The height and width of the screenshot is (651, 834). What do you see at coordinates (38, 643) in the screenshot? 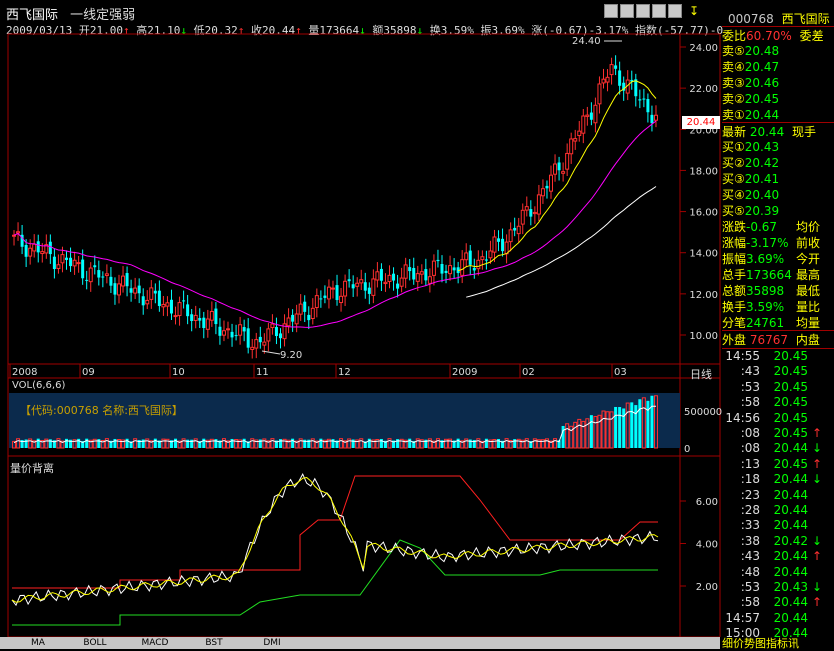
I see `tab-ma: MA` at bounding box center [38, 643].